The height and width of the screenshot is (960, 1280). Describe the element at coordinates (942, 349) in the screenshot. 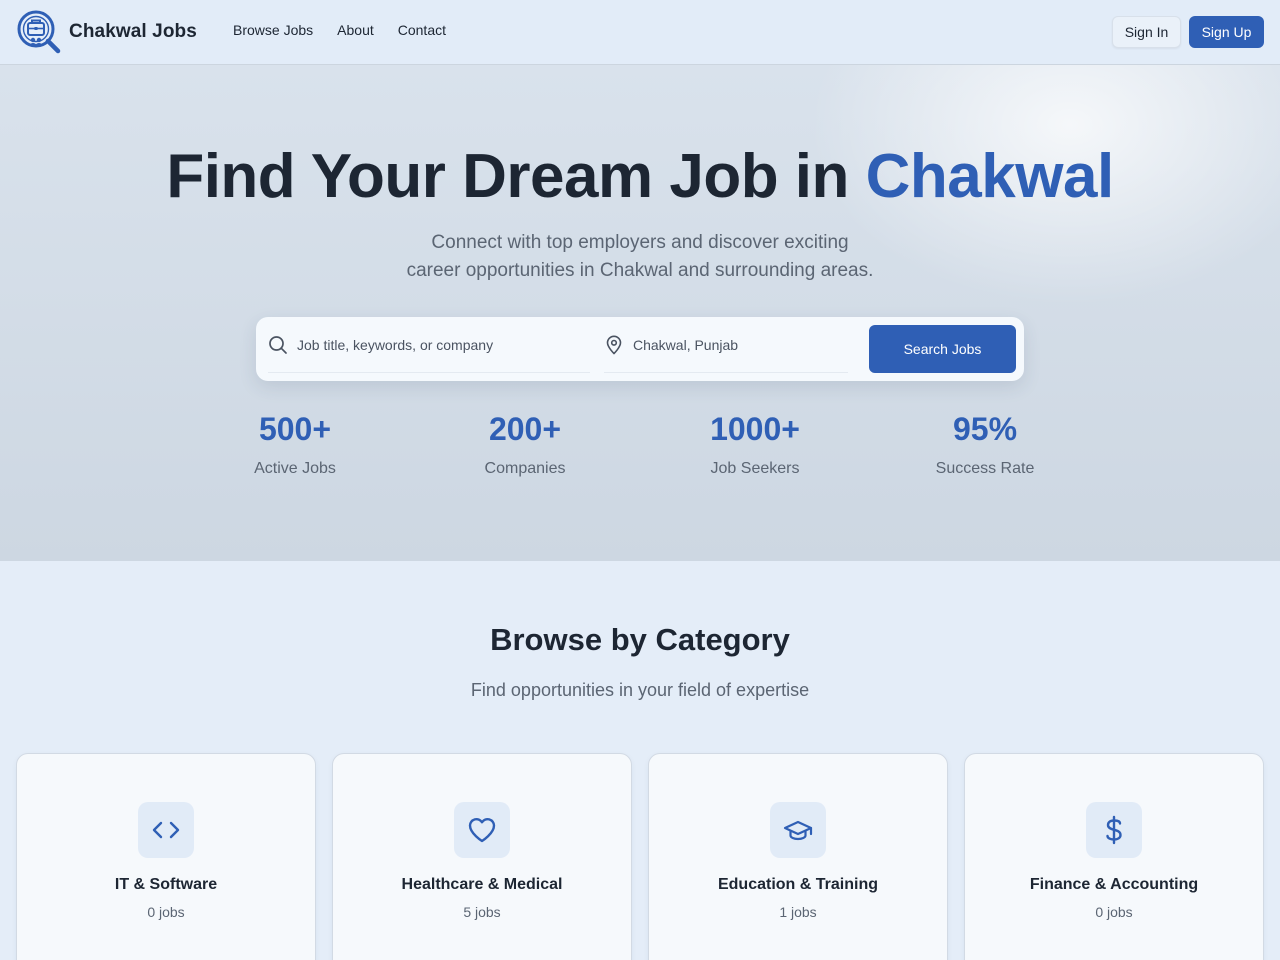

I see `search-jobs-button: Search Jobs` at that location.